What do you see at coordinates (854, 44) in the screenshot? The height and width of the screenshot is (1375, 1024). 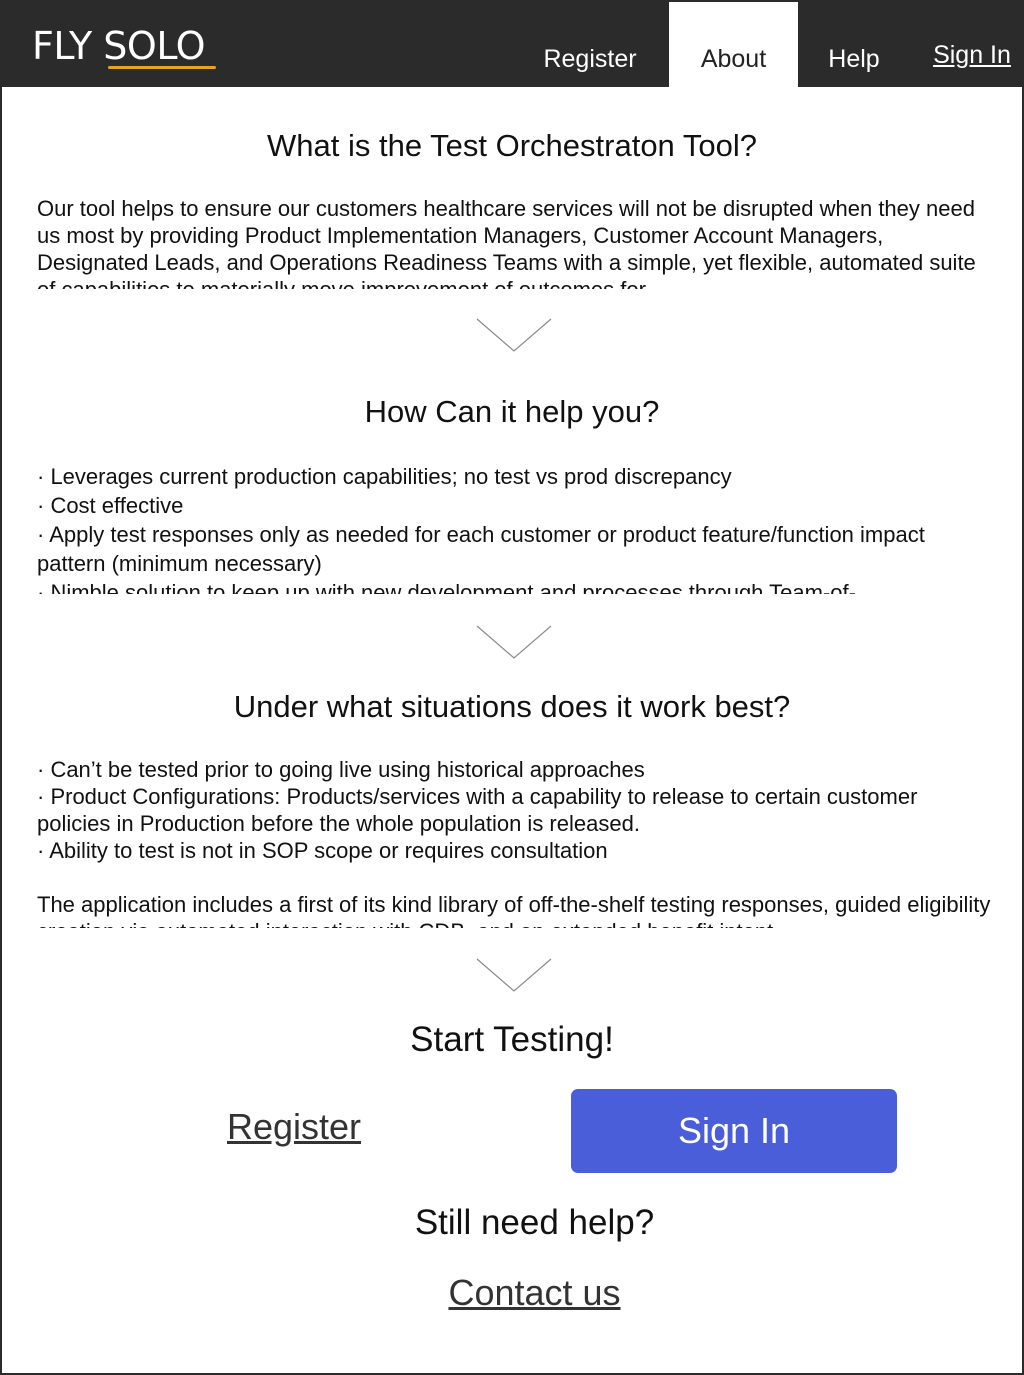 I see `nav-tab-help: Help` at bounding box center [854, 44].